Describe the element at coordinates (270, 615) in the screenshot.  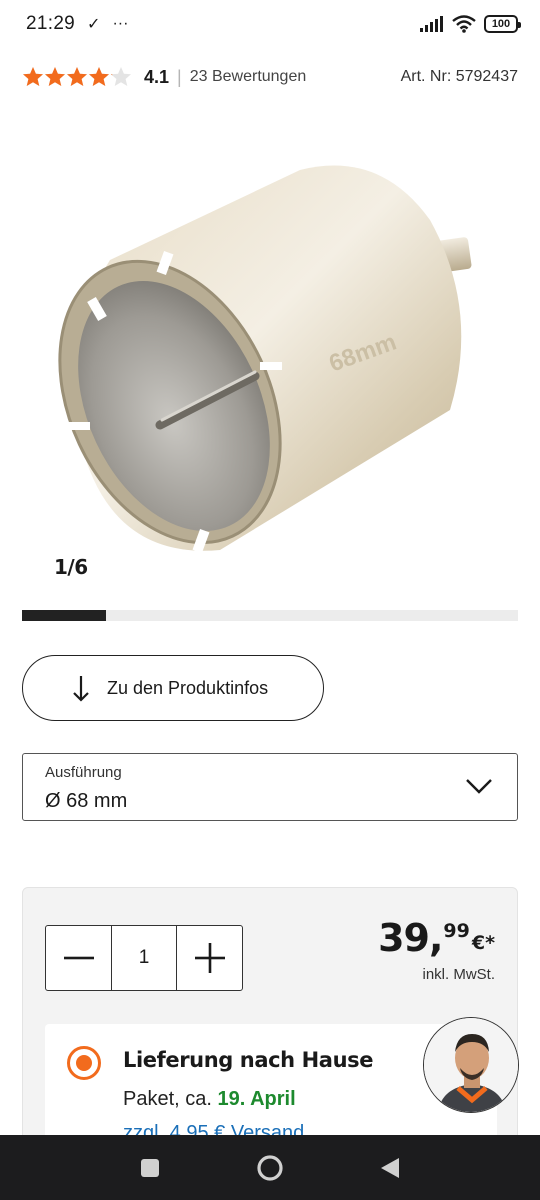
I see `gallery-progress` at that location.